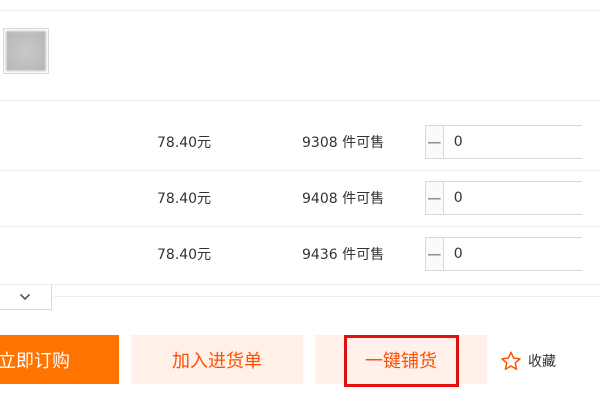  What do you see at coordinates (217, 359) in the screenshot?
I see `add-to-cart-button: 加入进货单` at bounding box center [217, 359].